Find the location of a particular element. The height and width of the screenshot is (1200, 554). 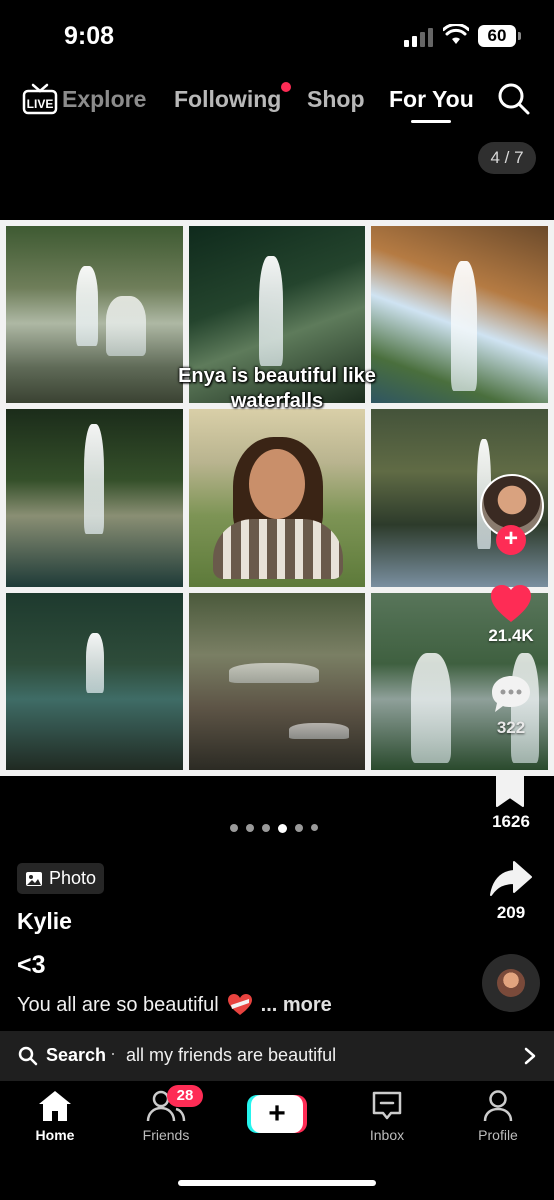

status-time: 9:08 is located at coordinates (89, 36).